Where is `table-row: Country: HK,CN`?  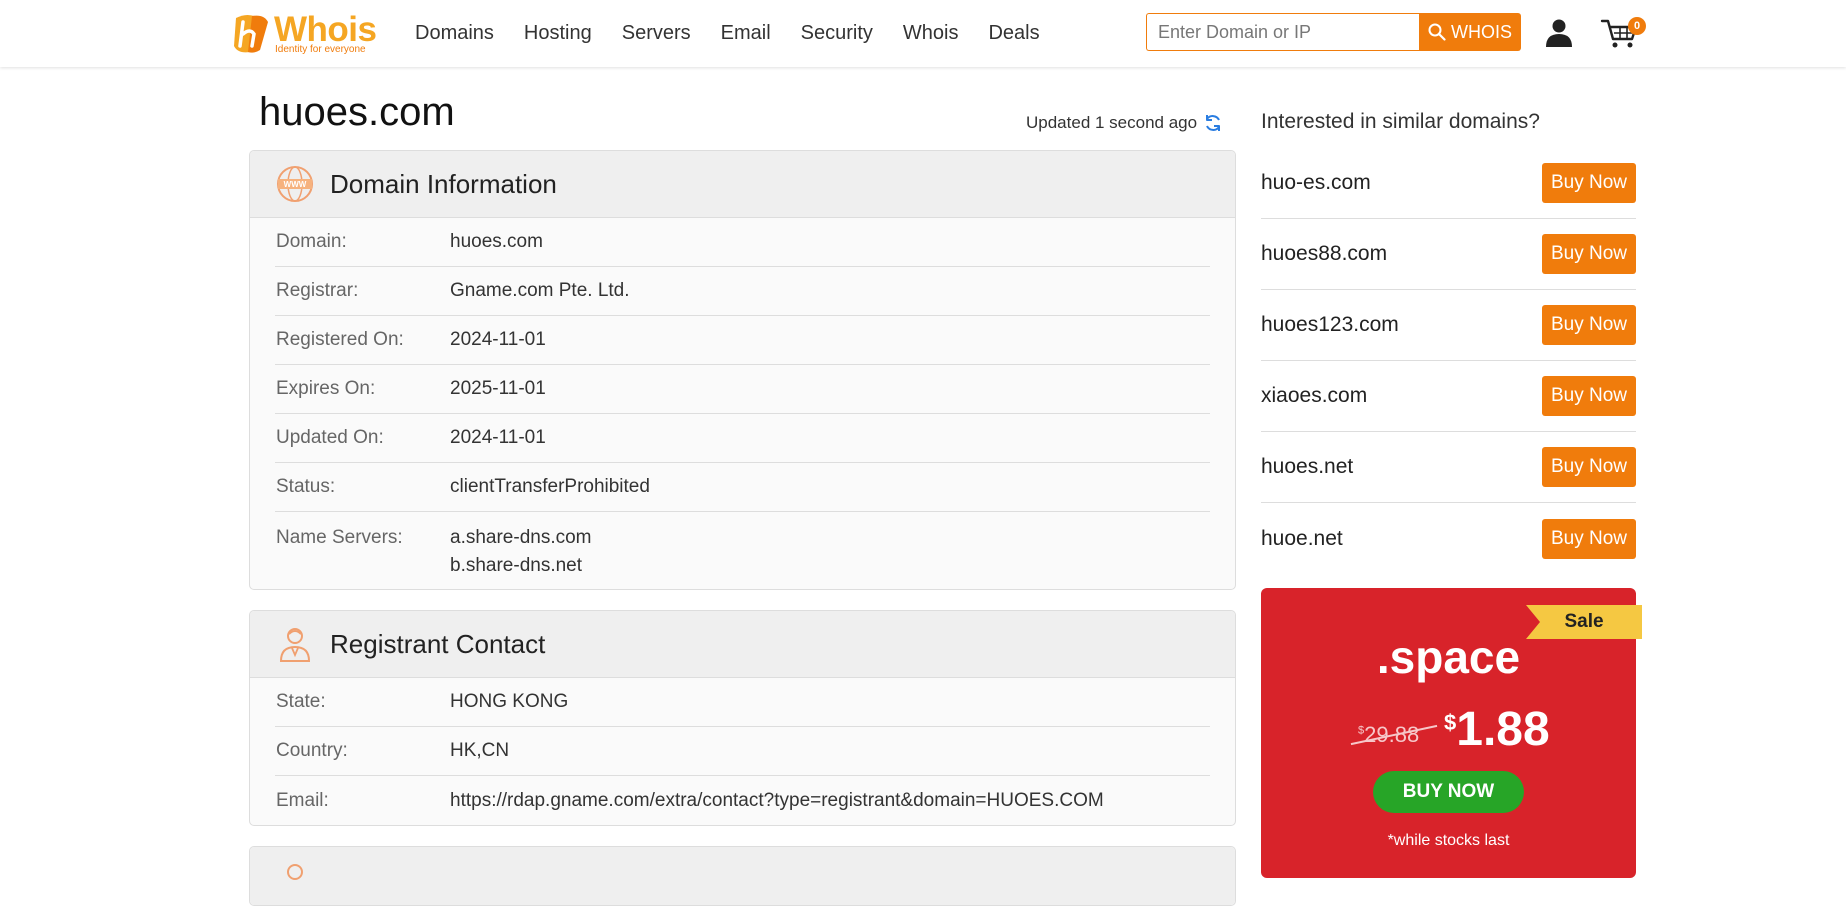 table-row: Country: HK,CN is located at coordinates (742, 751).